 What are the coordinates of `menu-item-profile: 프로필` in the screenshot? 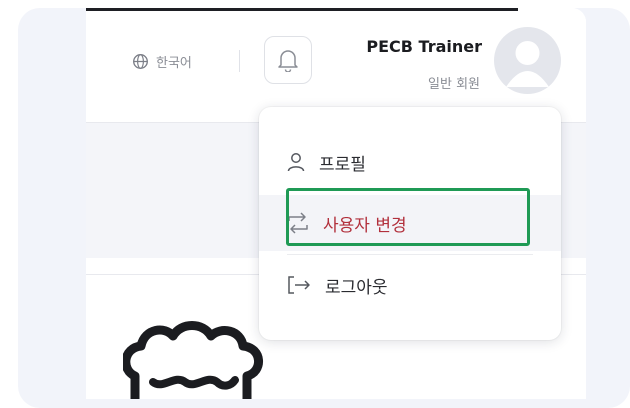 It's located at (410, 162).